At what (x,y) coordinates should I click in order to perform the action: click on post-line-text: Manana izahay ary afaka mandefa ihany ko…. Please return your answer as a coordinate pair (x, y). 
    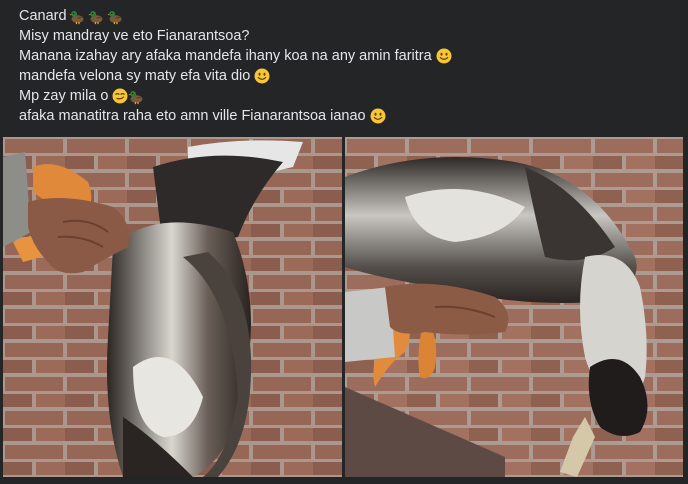
    Looking at the image, I should click on (225, 56).